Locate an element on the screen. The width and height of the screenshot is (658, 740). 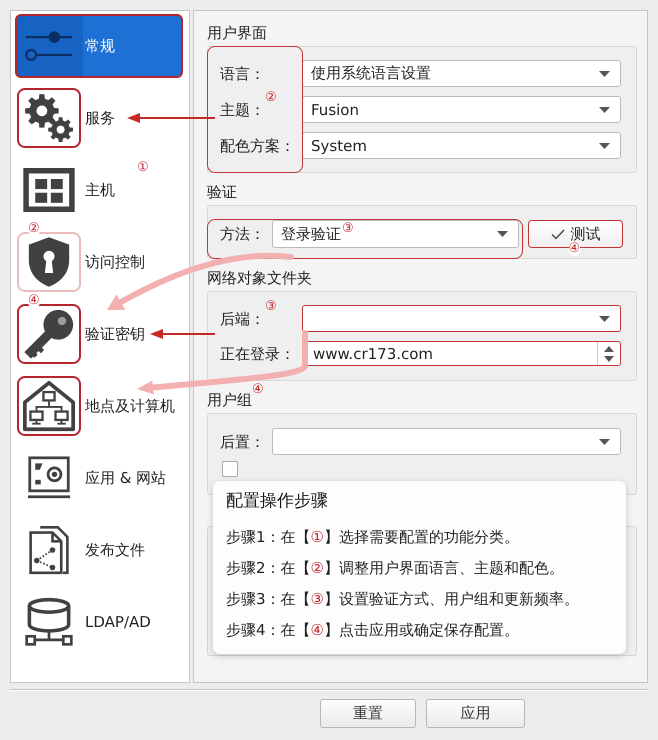
documents-icon is located at coordinates (49, 550).